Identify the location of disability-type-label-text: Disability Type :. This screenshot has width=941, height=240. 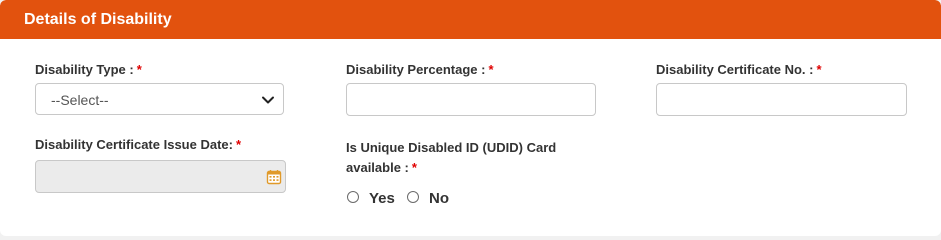
(84, 69).